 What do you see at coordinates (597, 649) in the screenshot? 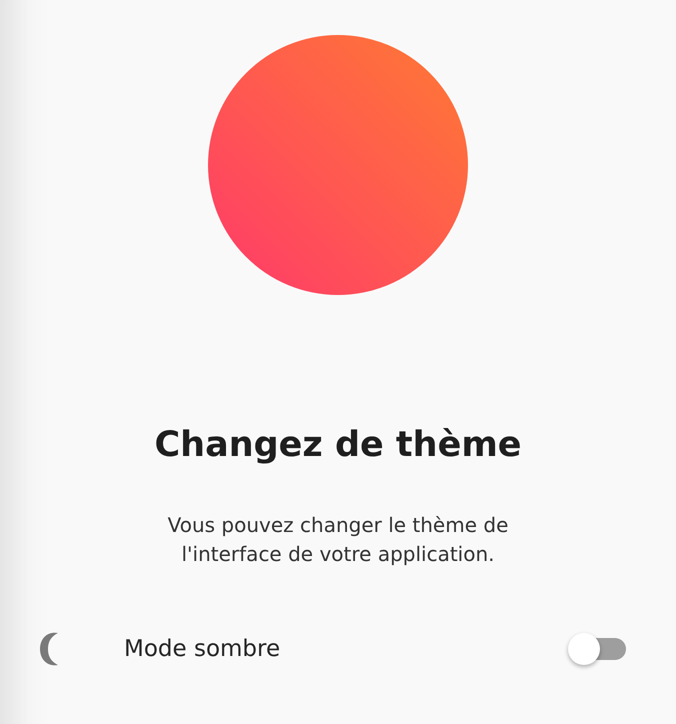
I see `toggle-switch` at bounding box center [597, 649].